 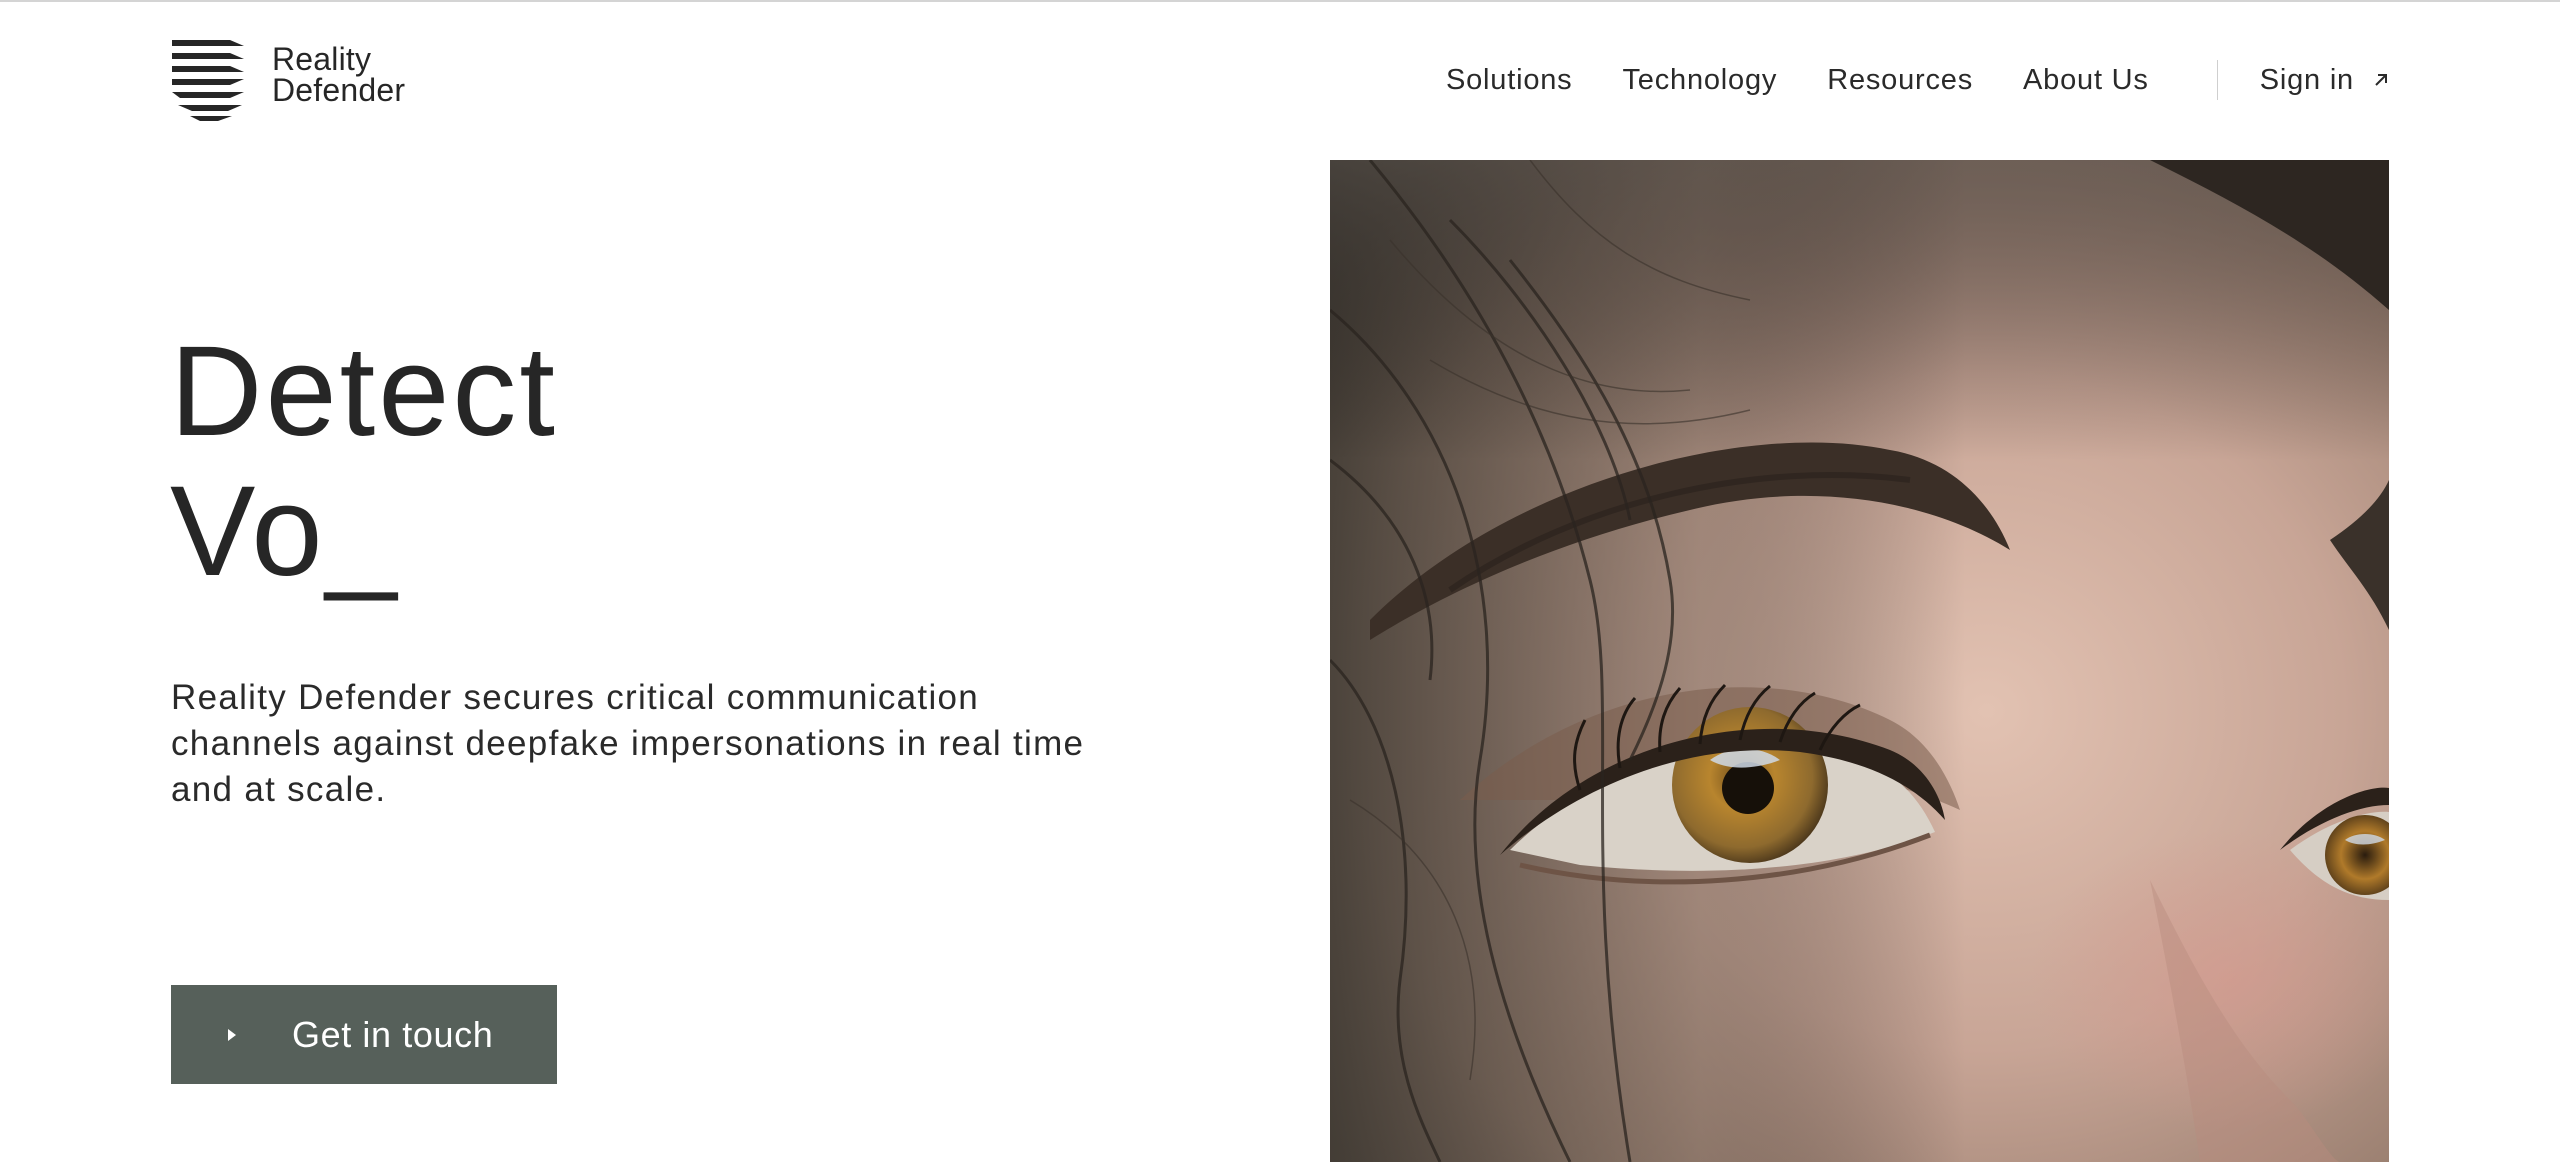 I want to click on get-in-touch-label: Get in touch, so click(x=393, y=1034).